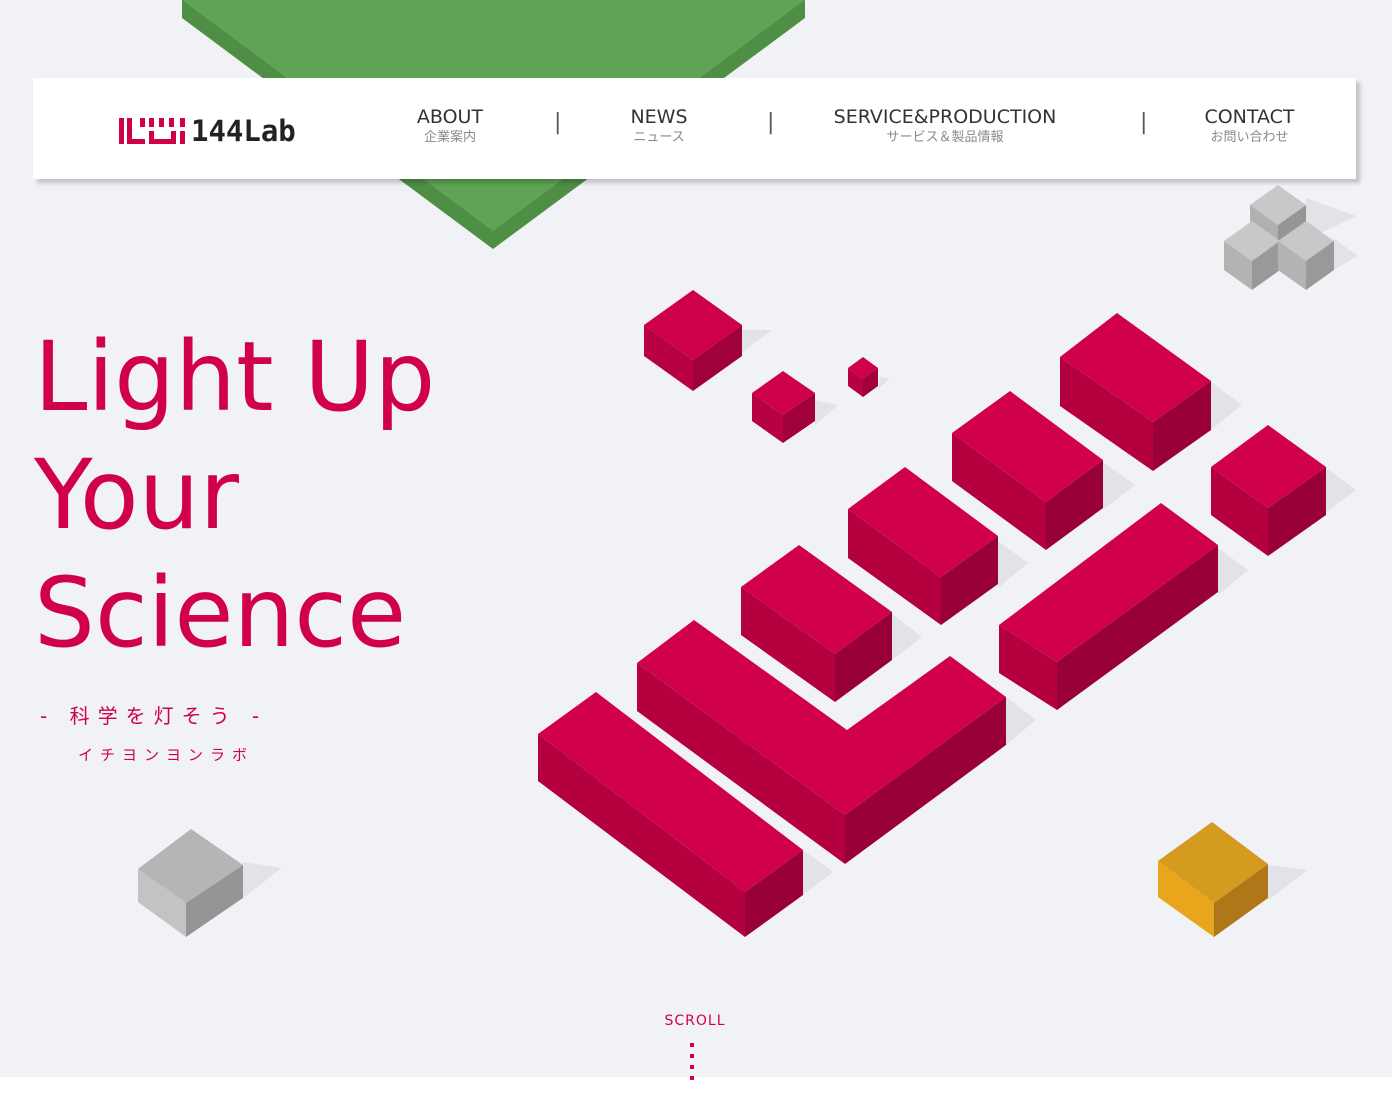 The image size is (1392, 1093). I want to click on nav-service-label: SERVICE&PRODUCTION, so click(945, 117).